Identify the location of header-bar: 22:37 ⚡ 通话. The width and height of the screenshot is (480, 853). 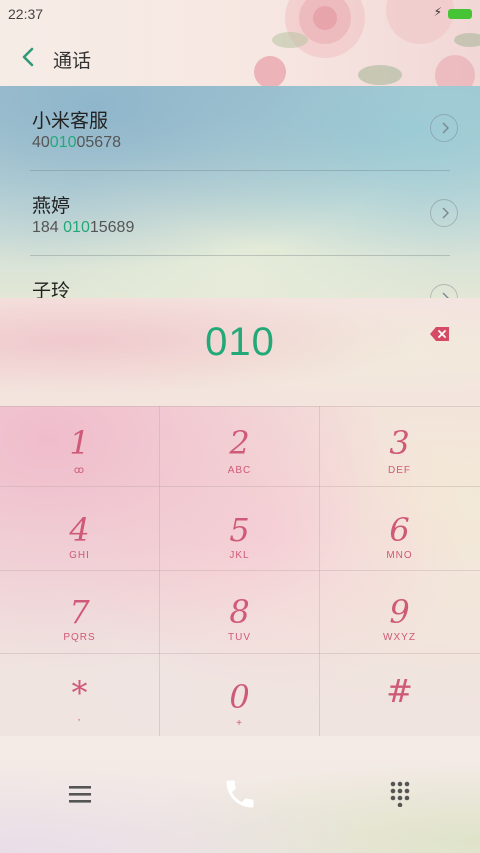
(240, 43).